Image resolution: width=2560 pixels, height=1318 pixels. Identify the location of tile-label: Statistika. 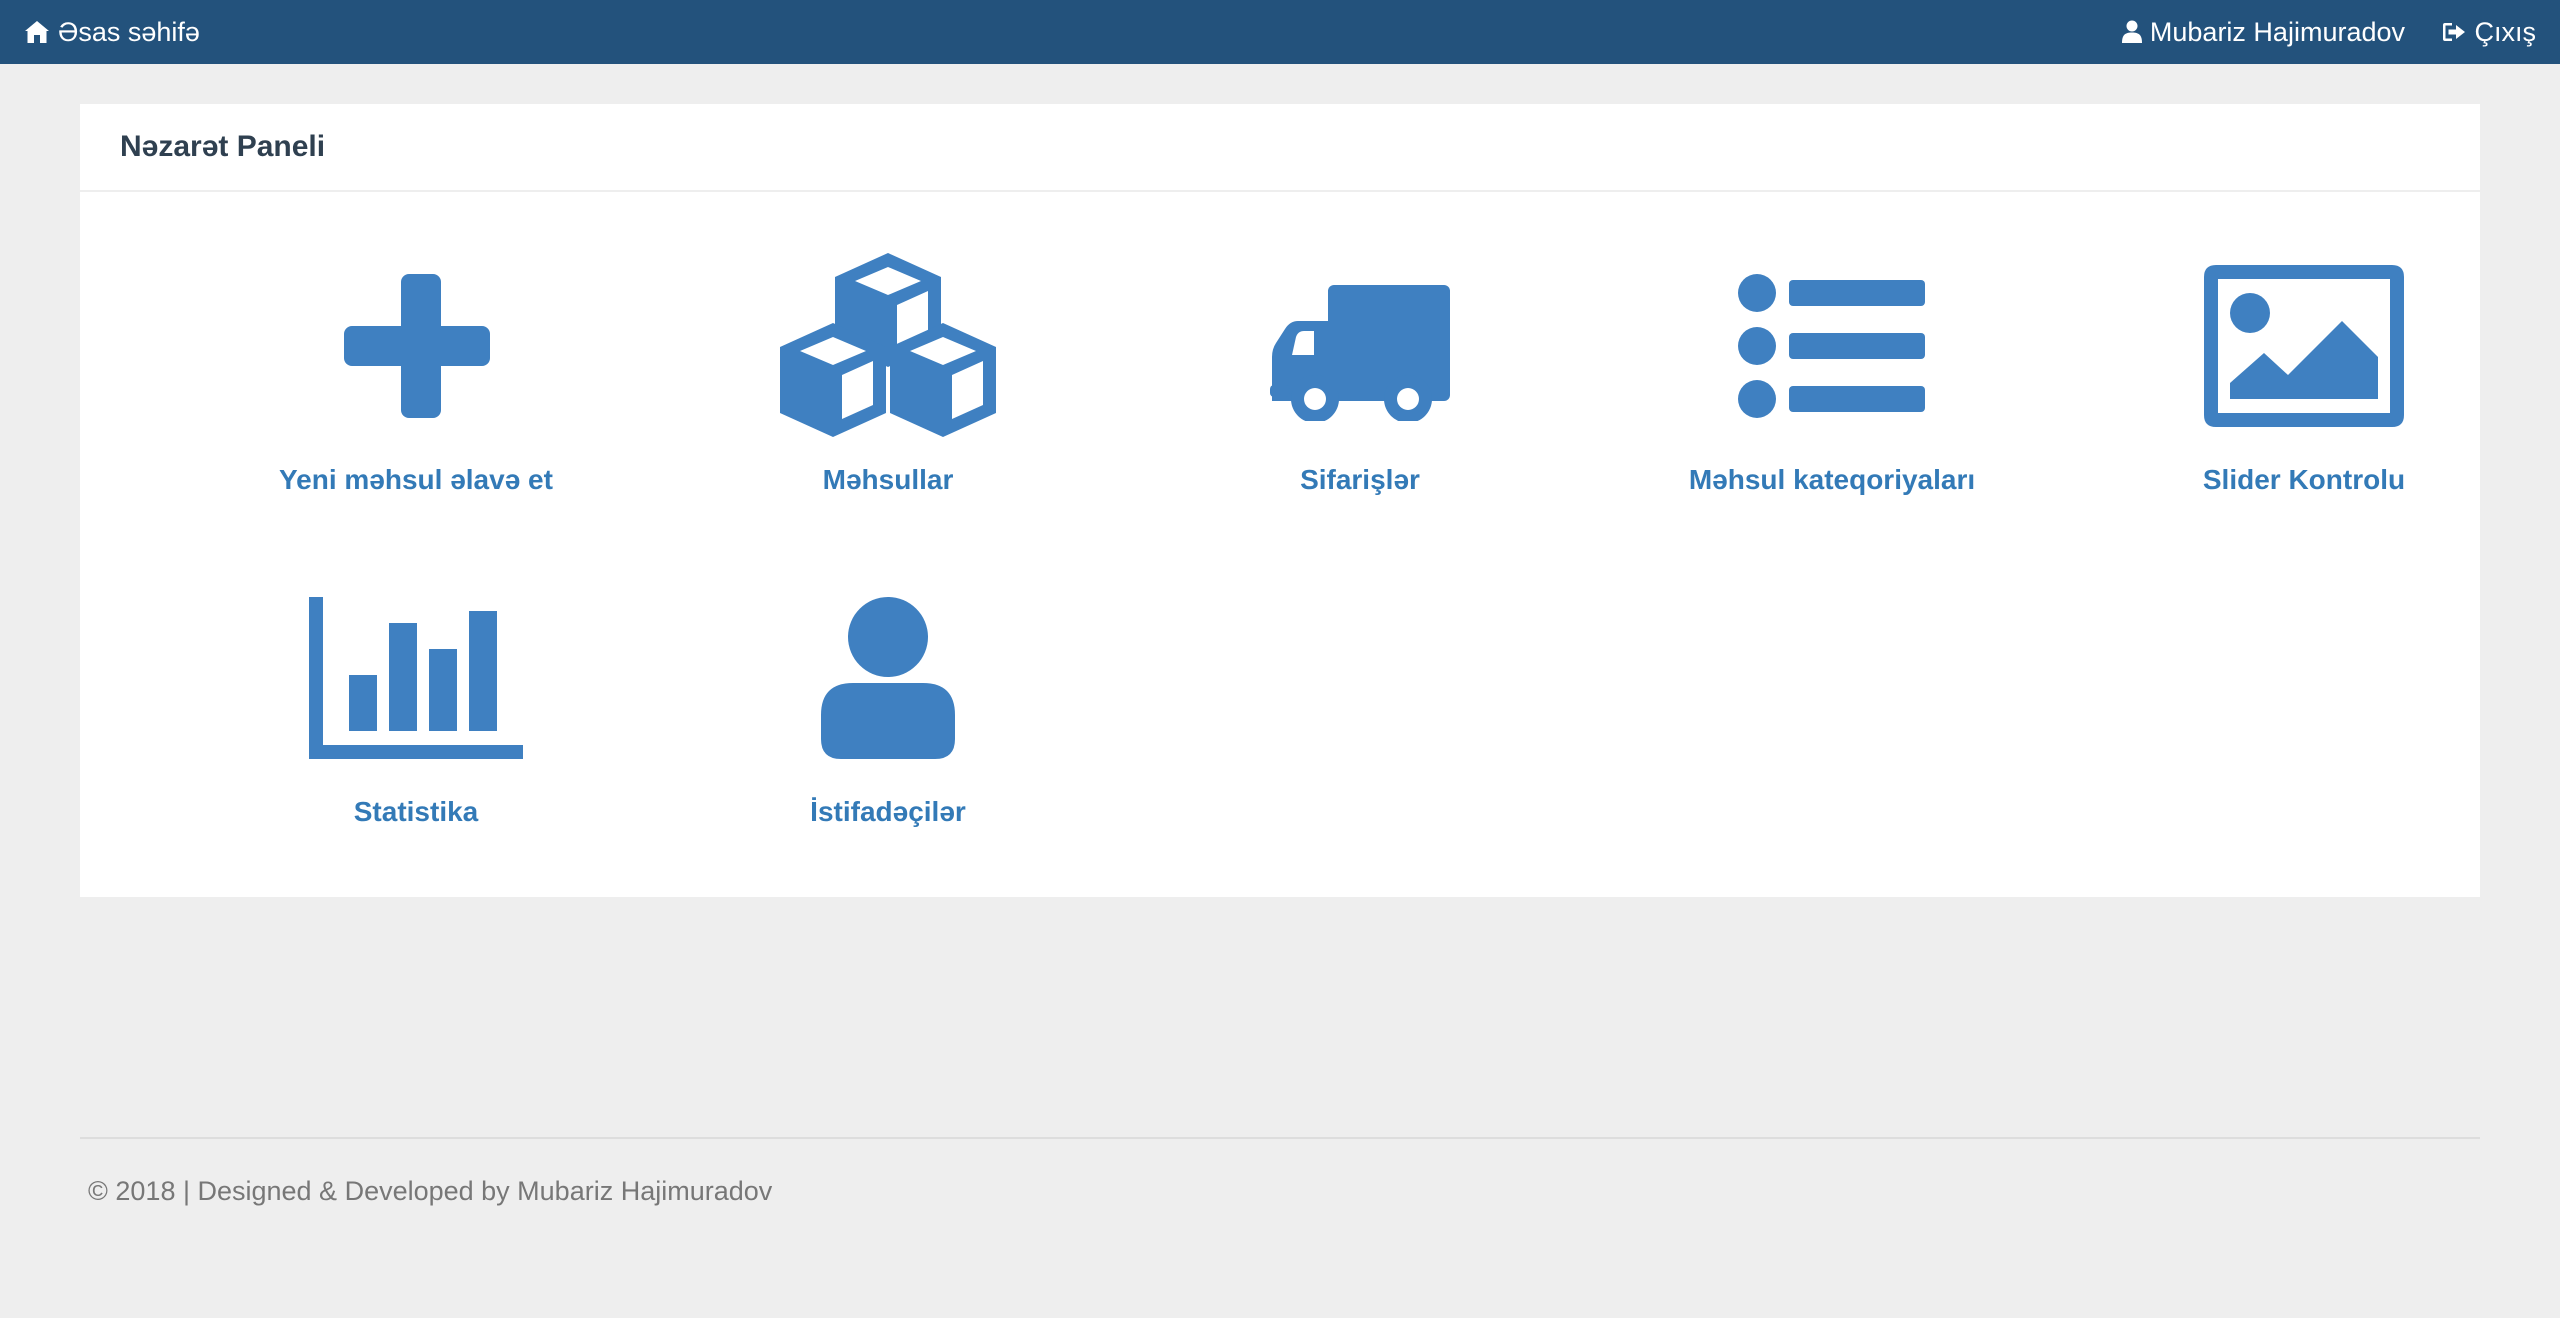
(416, 811).